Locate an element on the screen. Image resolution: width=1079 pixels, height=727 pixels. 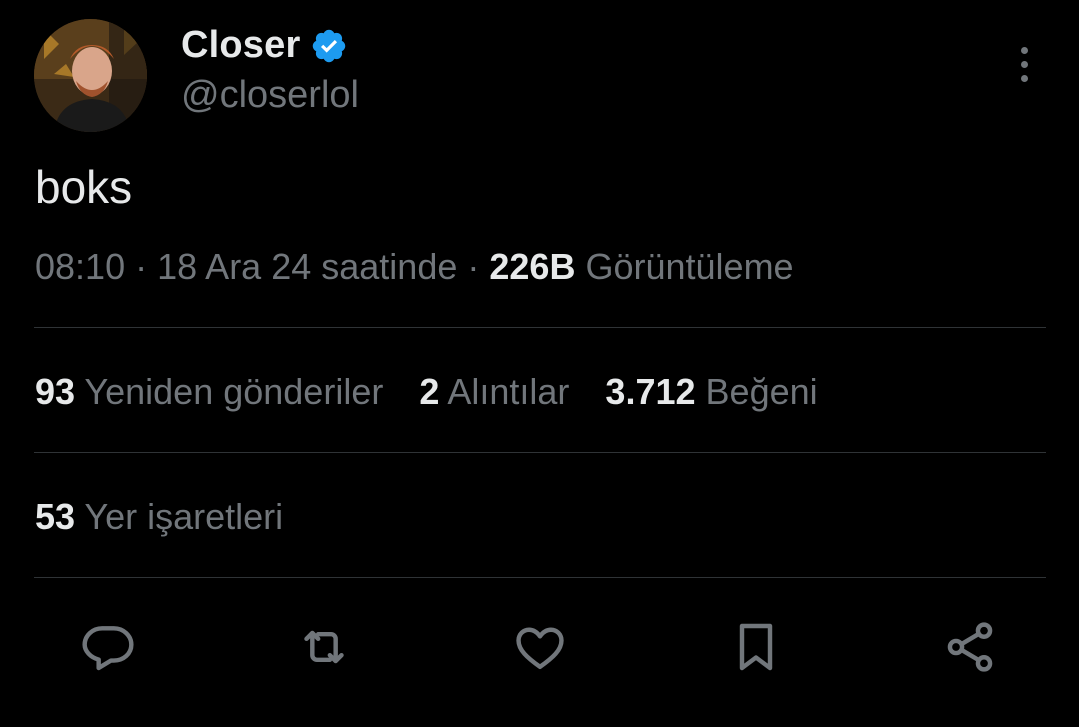
bookmark-button is located at coordinates (756, 647).